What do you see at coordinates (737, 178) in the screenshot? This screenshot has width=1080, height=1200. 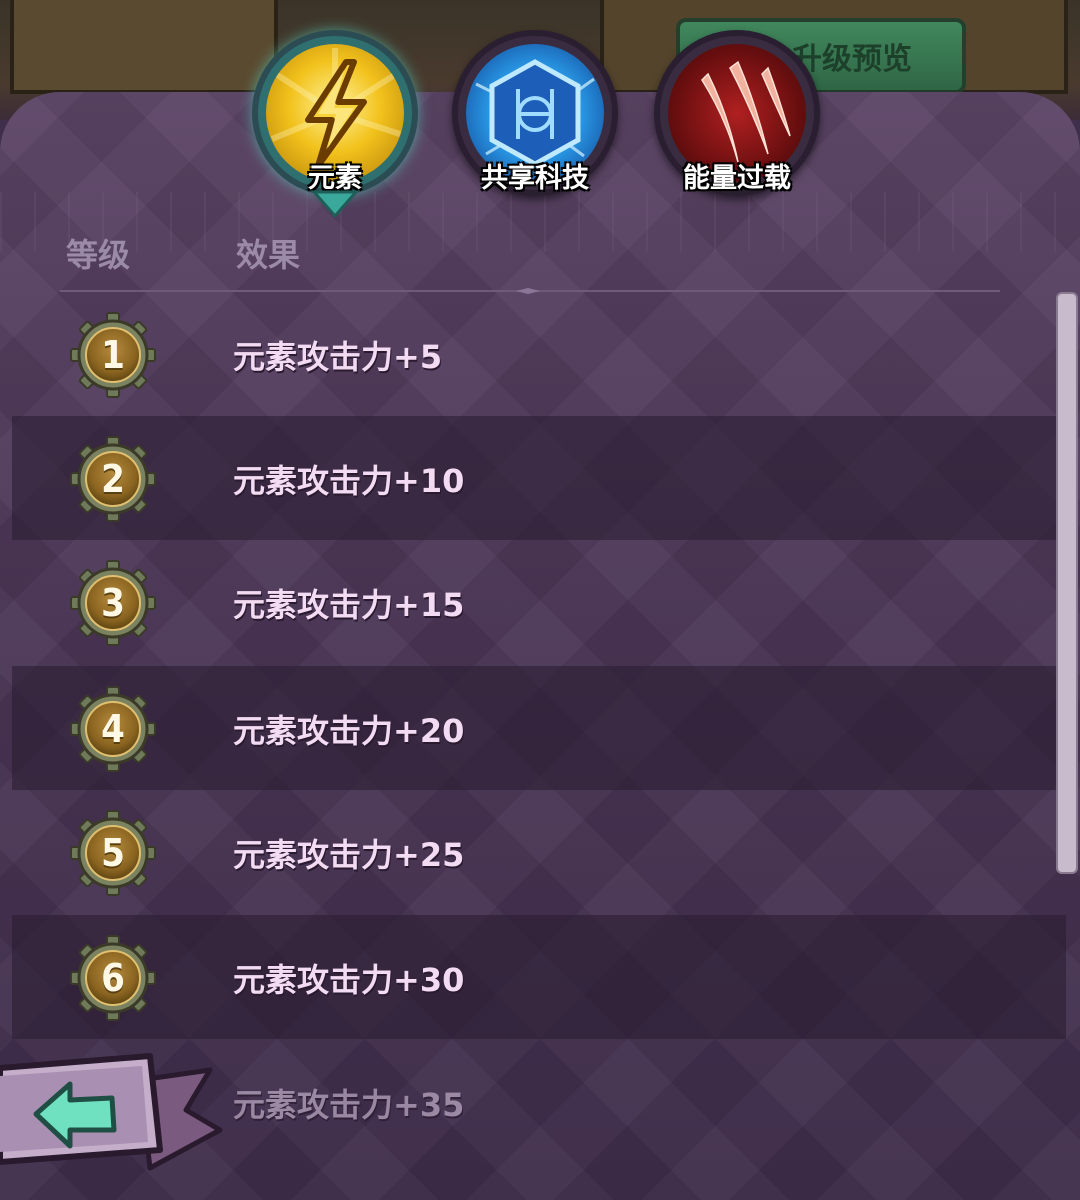 I see `tab-label: 能量过载` at bounding box center [737, 178].